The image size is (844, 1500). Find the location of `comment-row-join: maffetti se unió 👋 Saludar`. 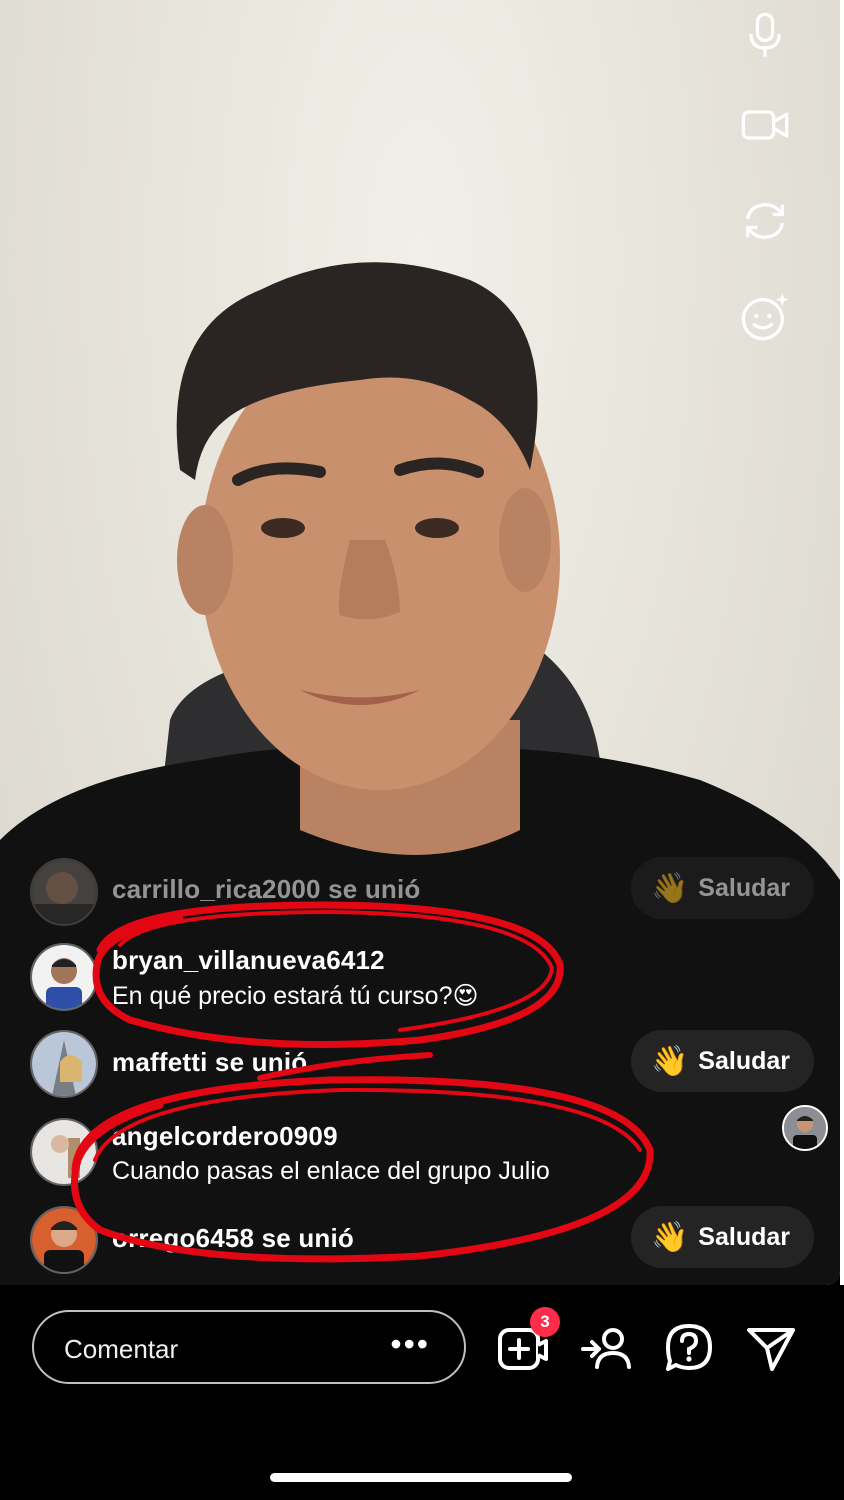

comment-row-join: maffetti se unió 👋 Saludar is located at coordinates (422, 1065).